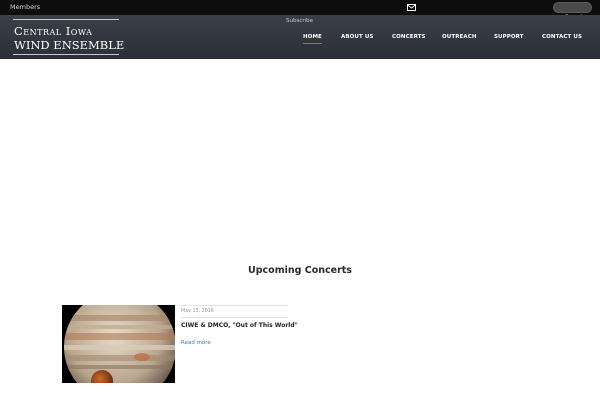  What do you see at coordinates (411, 7) in the screenshot?
I see `mail-icon` at bounding box center [411, 7].